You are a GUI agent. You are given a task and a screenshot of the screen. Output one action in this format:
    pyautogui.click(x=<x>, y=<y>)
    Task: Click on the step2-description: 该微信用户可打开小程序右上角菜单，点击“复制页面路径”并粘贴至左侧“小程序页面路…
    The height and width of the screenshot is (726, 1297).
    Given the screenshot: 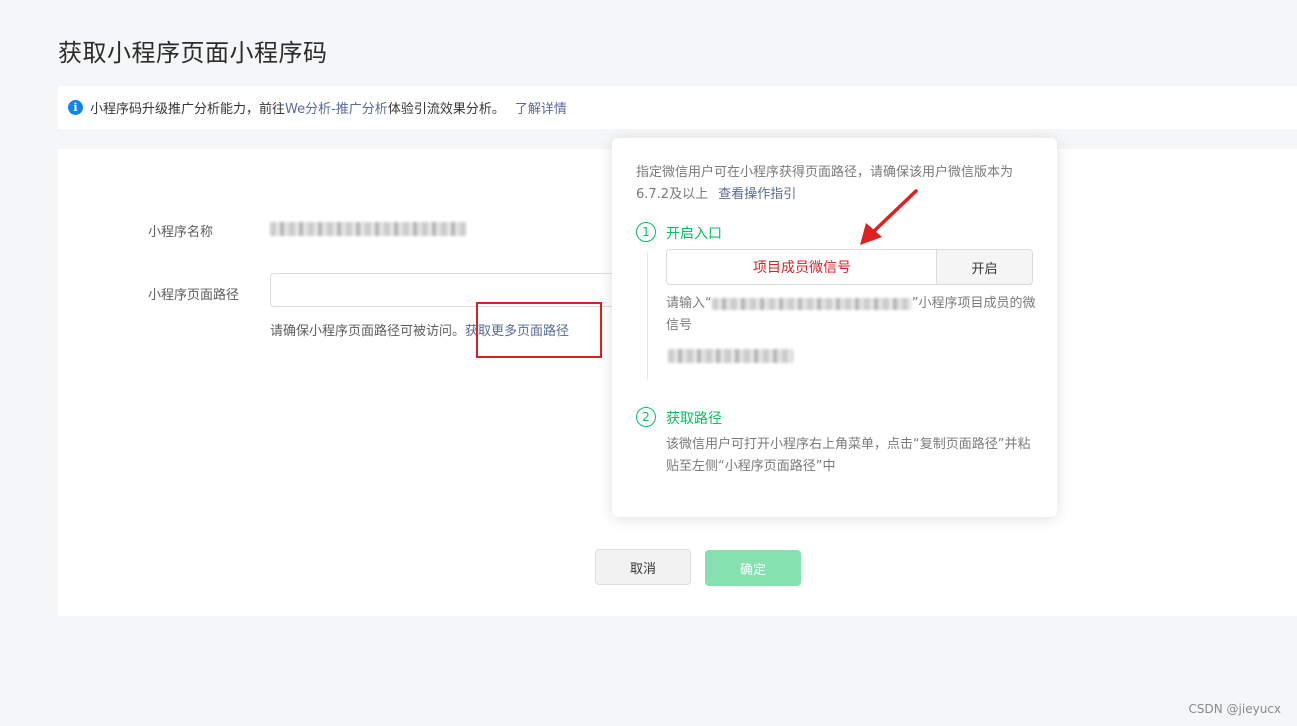 What is the action you would take?
    pyautogui.click(x=848, y=455)
    